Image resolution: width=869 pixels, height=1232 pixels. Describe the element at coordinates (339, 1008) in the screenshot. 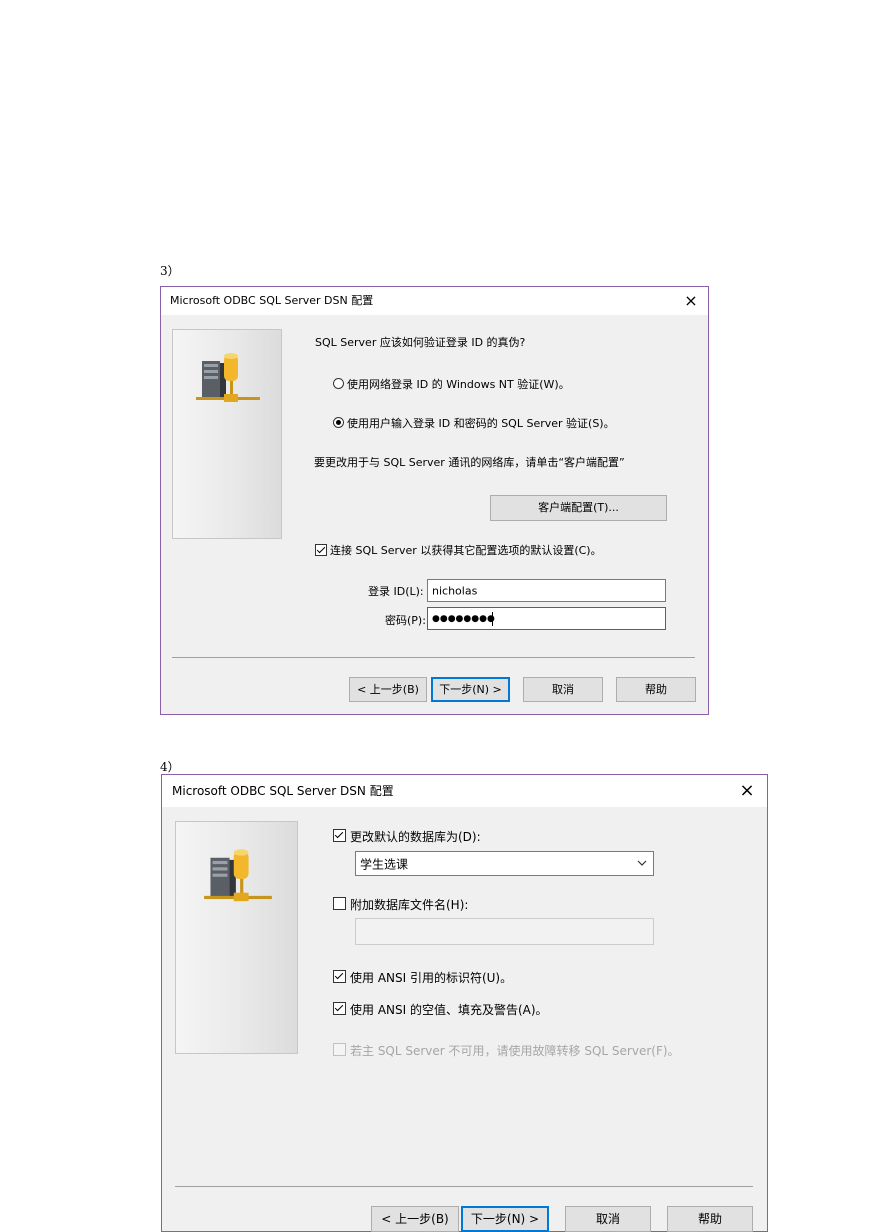

I see `ansi-nulls-checkbox` at that location.